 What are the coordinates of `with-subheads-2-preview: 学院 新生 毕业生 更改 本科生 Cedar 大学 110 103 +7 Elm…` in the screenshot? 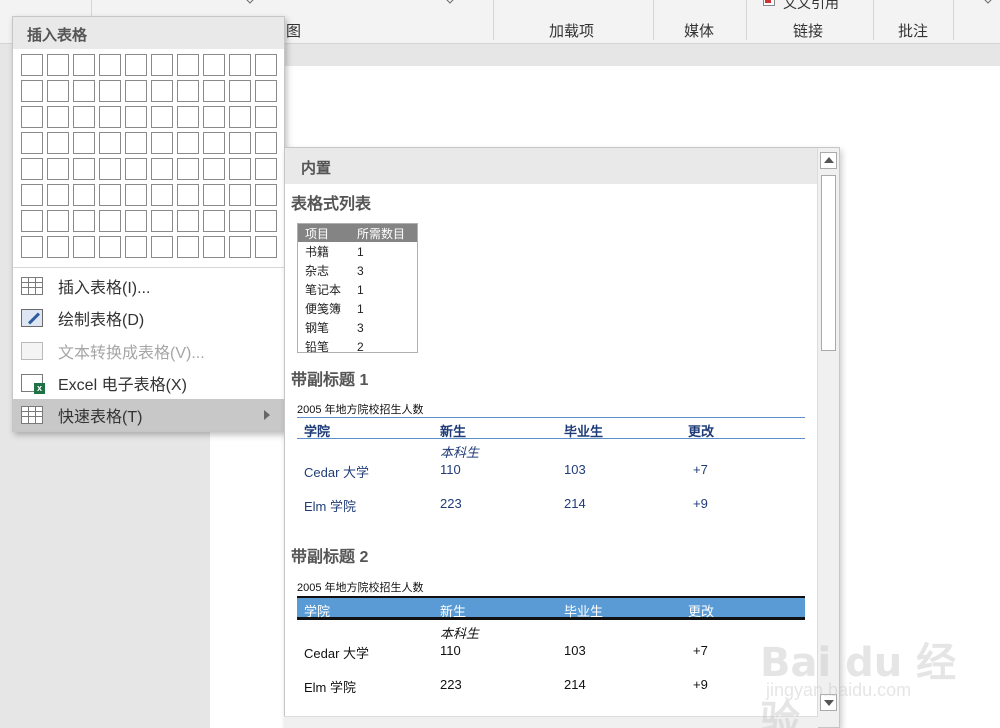 It's located at (551, 645).